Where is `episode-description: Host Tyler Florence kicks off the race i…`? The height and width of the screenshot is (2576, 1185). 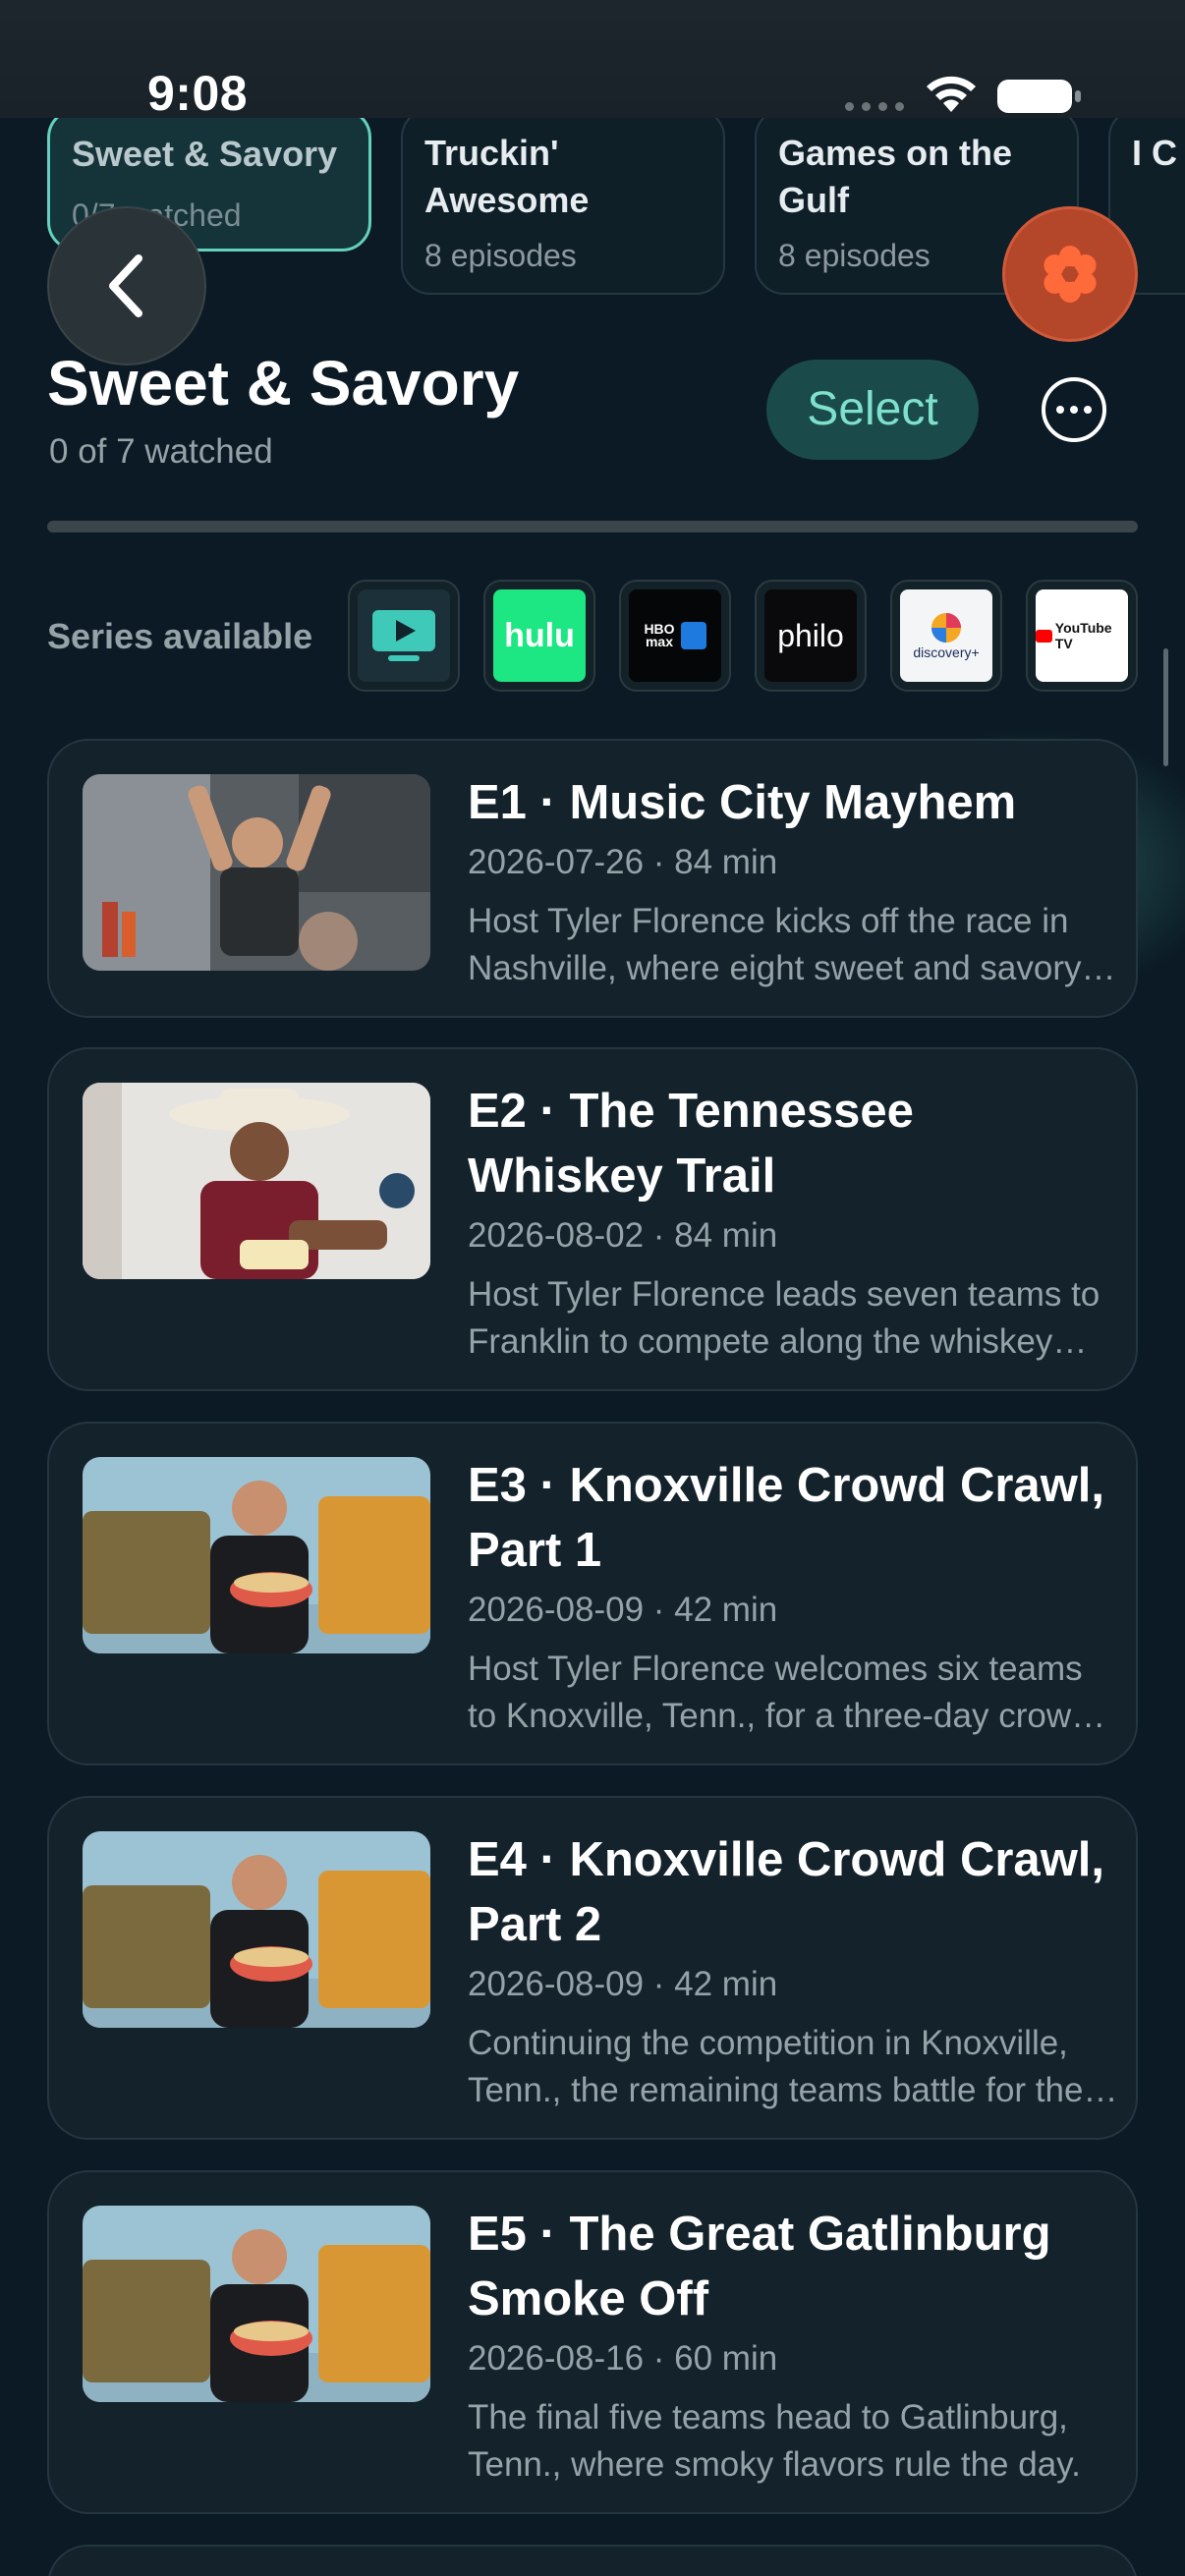 episode-description: Host Tyler Florence kicks off the race i… is located at coordinates (775, 944).